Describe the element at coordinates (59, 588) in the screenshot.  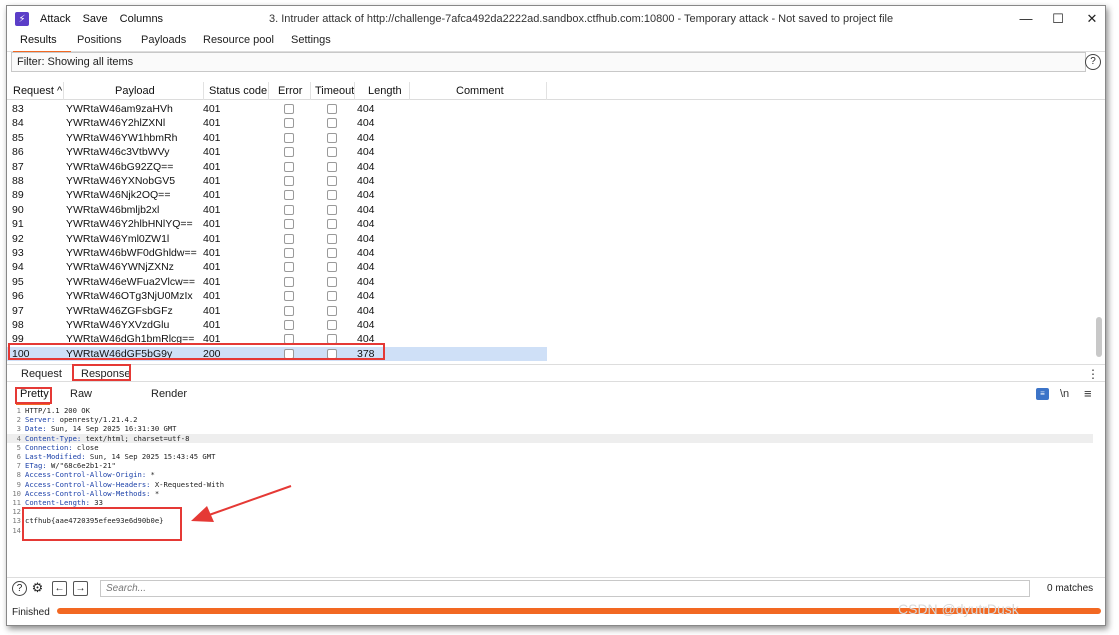
I see `previous-arrow-icon: ←` at that location.